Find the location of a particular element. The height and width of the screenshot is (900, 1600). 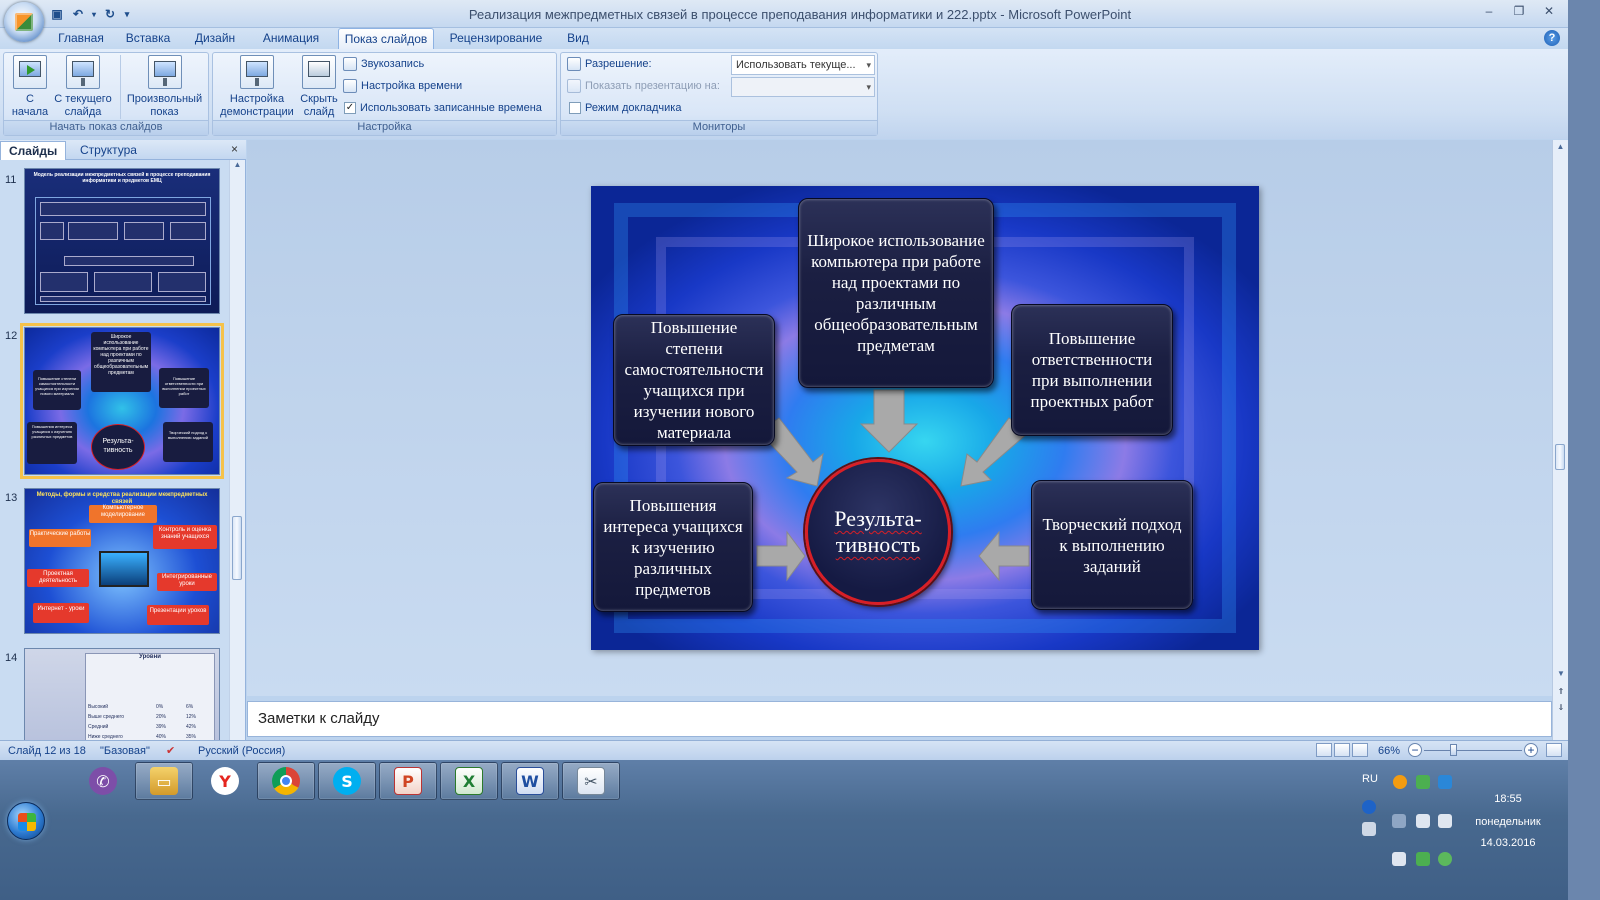

taskbar-chrome is located at coordinates (286, 781).